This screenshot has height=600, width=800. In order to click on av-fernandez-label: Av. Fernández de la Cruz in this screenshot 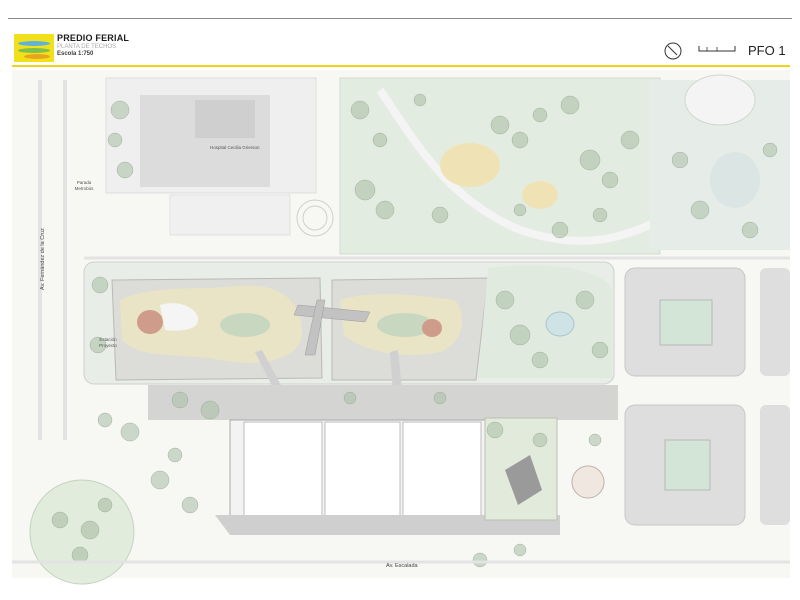, I will do `click(43, 259)`.